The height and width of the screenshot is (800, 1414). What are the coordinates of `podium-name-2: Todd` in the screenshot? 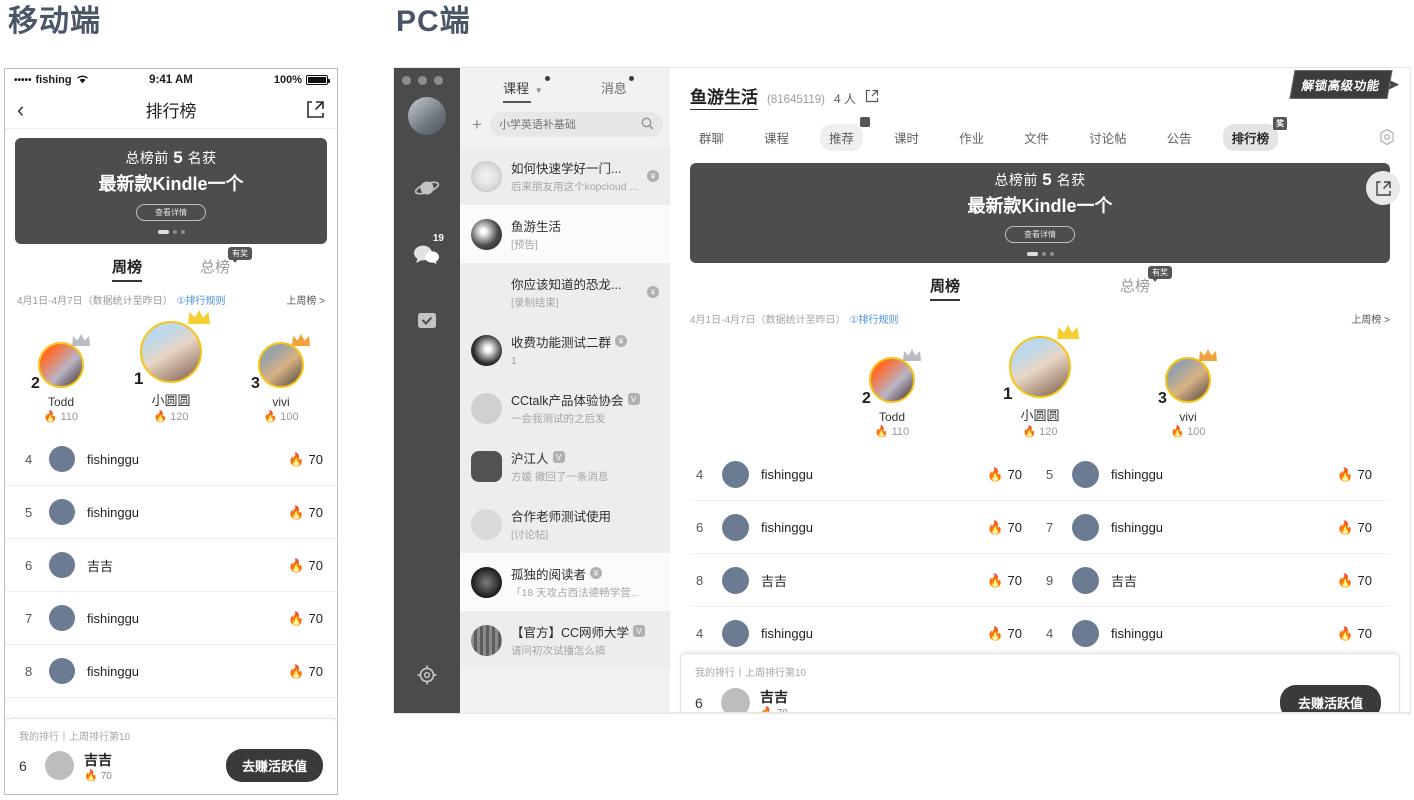 It's located at (61, 402).